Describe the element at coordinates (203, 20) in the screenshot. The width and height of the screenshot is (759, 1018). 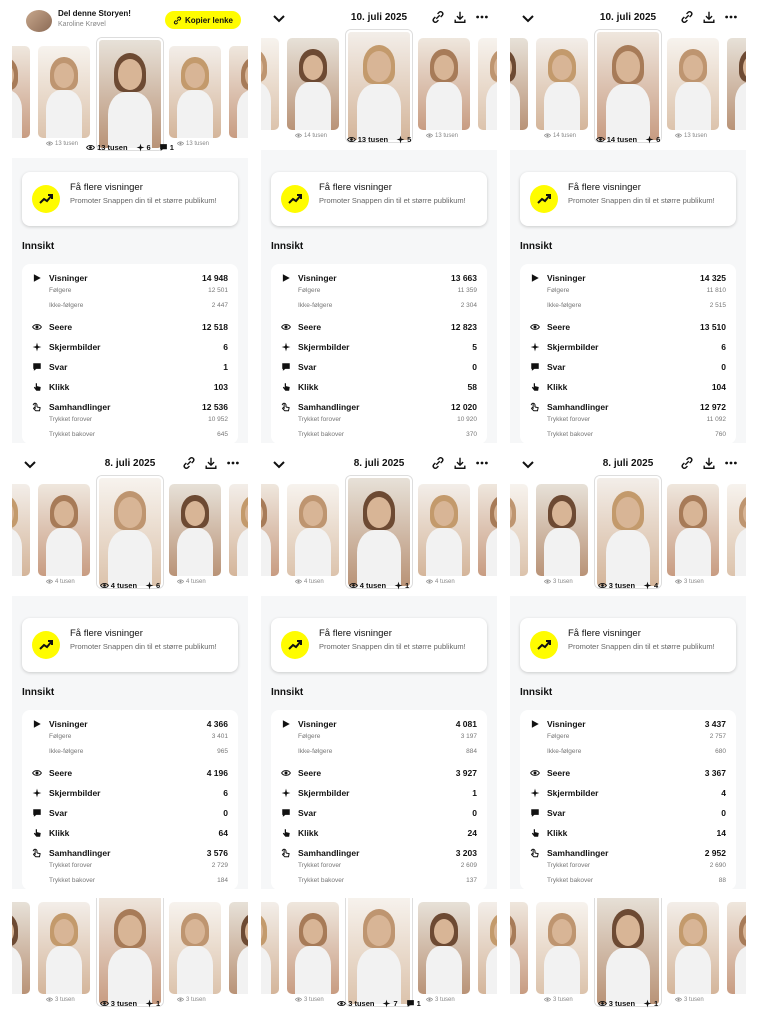
I see `copy-link-button: Kopier lenke` at that location.